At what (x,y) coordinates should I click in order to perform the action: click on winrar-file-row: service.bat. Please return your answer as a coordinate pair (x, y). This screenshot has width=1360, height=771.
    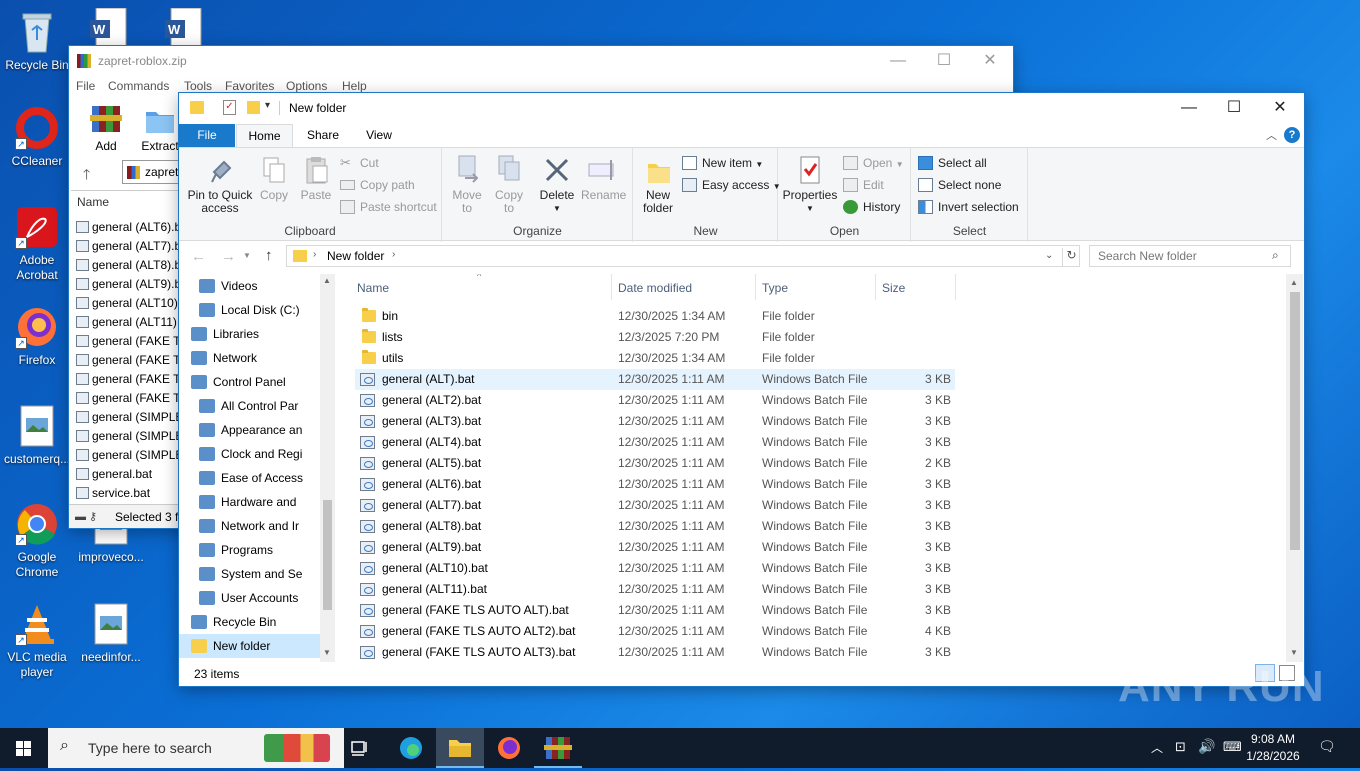
    Looking at the image, I should click on (126, 492).